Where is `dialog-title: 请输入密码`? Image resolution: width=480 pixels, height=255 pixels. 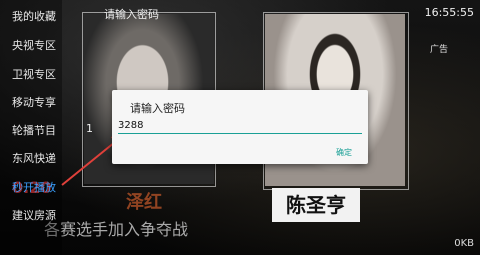 dialog-title: 请输入密码 is located at coordinates (157, 108).